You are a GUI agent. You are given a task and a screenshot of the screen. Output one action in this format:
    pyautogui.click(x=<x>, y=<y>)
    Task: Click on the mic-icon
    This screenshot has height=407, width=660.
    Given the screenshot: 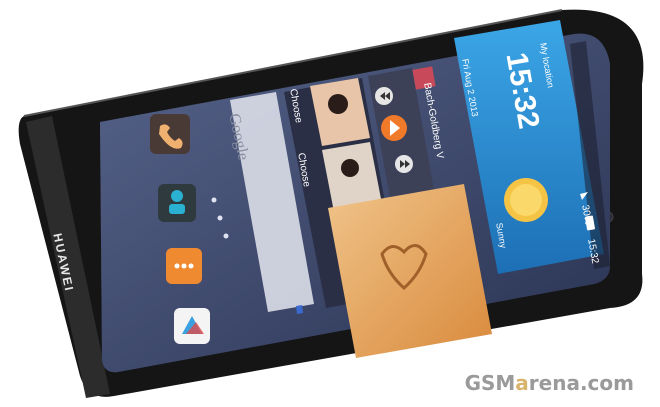 What is the action you would take?
    pyautogui.click(x=299, y=309)
    